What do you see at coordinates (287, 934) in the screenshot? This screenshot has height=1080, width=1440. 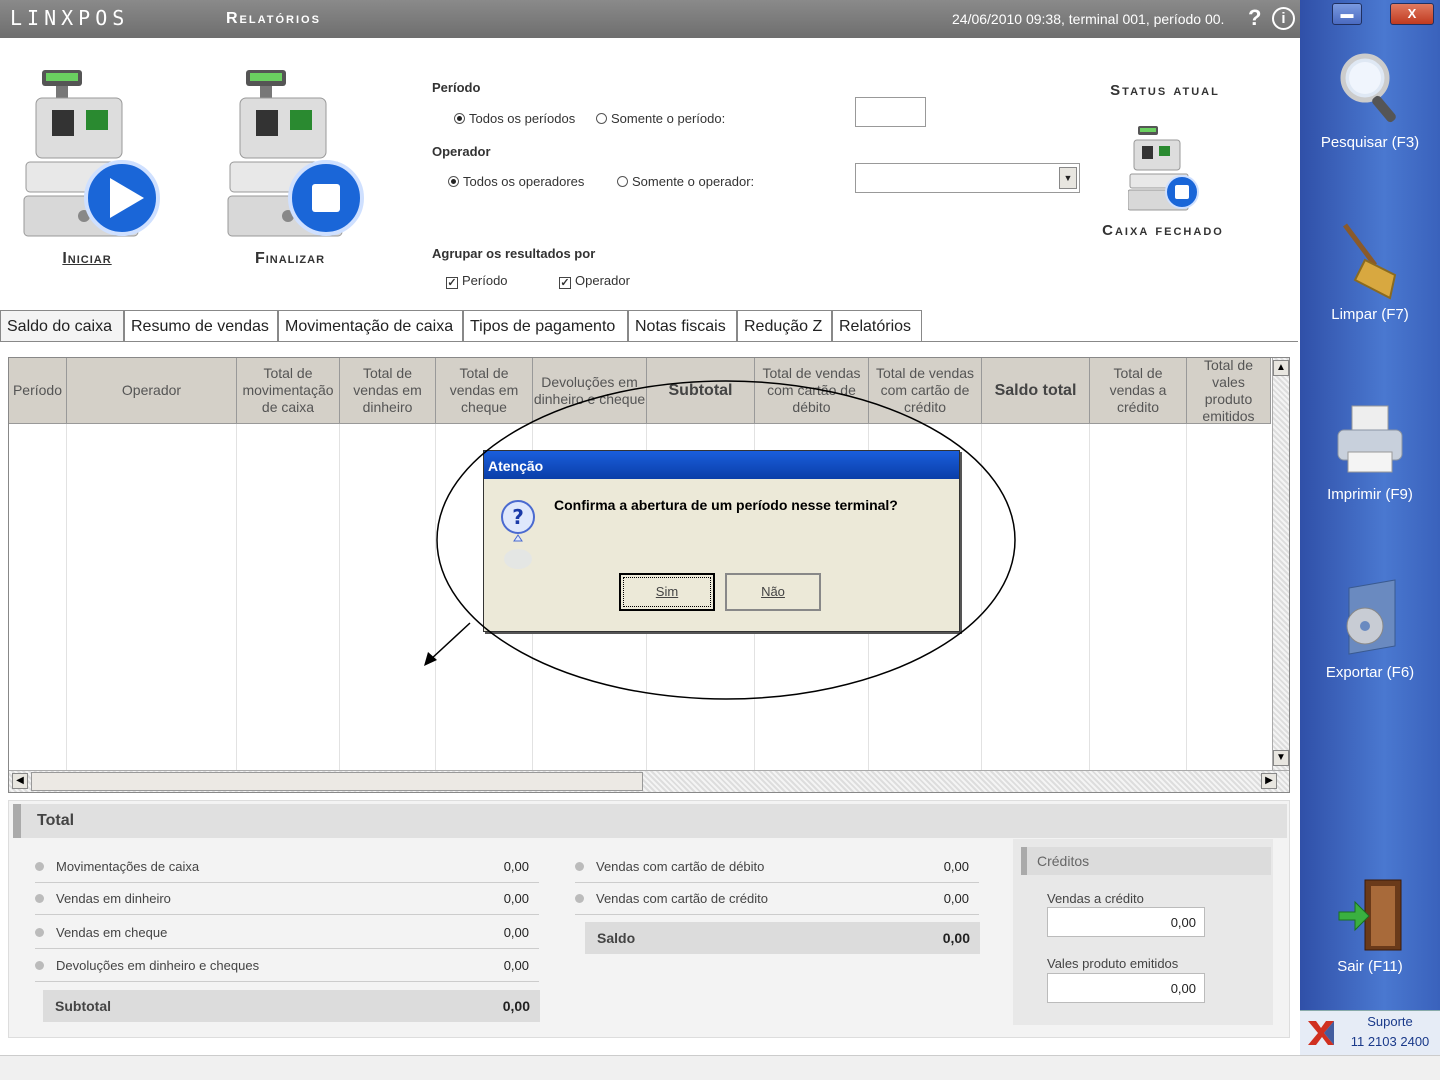 I see `total-row: Vendas em cheque 0,00` at bounding box center [287, 934].